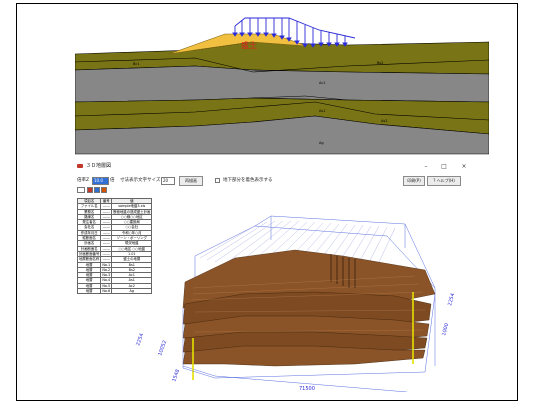  I want to click on layer-label: As2, so click(384, 121).